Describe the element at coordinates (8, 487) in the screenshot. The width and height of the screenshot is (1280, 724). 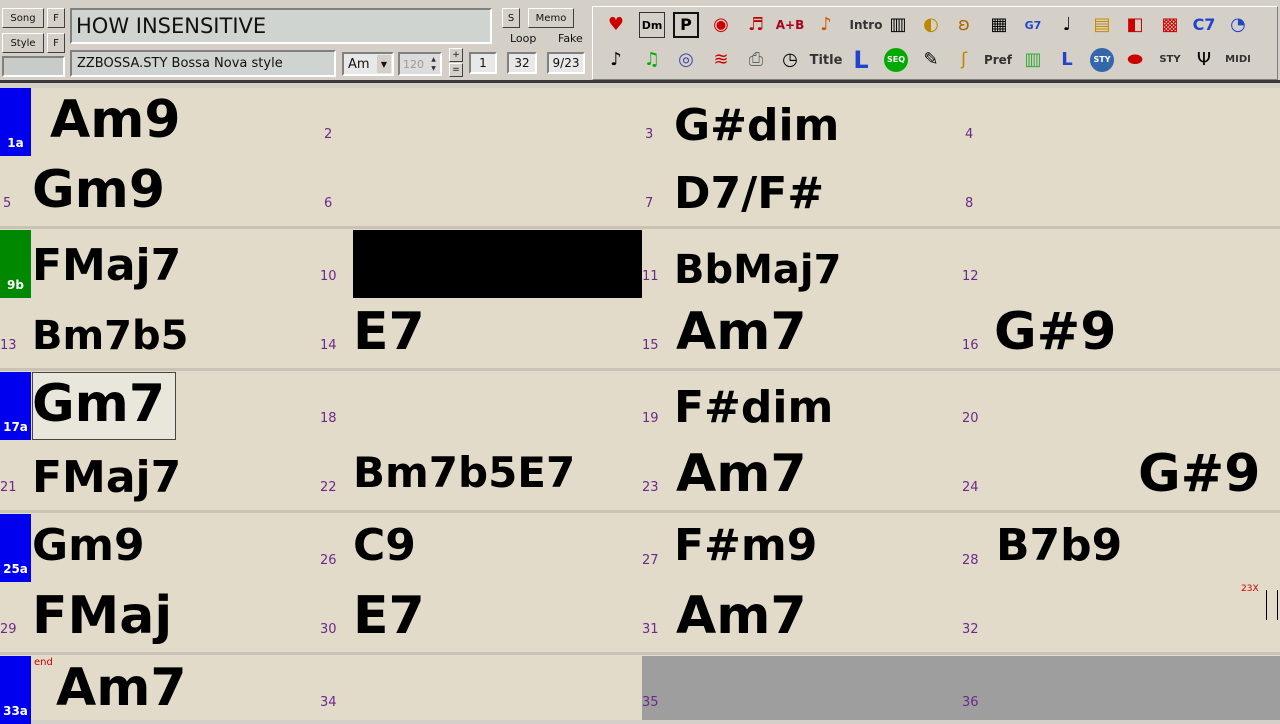
I see `bar-number: 21` at that location.